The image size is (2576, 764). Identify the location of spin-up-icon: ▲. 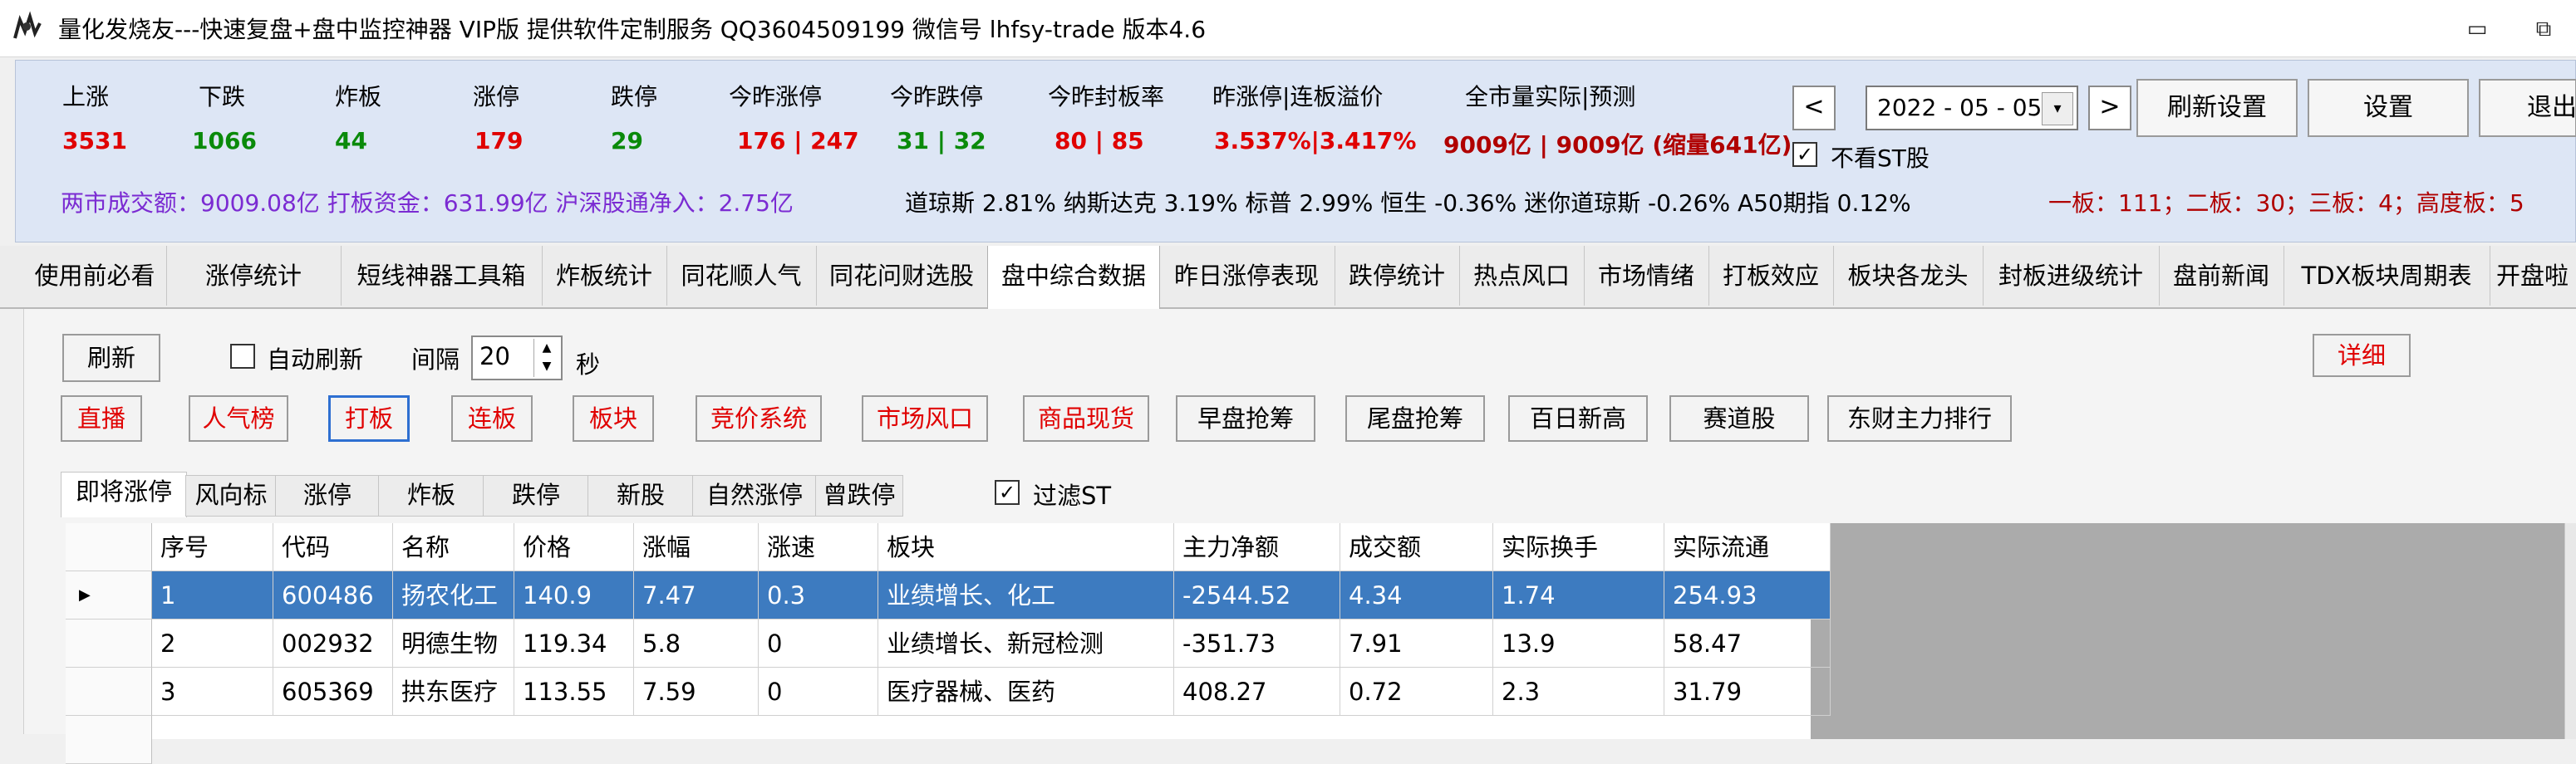
(546, 348).